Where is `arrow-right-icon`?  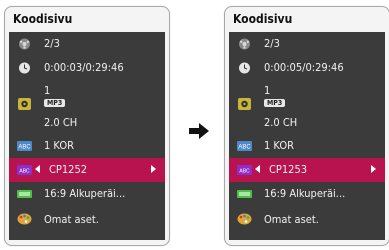
arrow-right-icon is located at coordinates (199, 131).